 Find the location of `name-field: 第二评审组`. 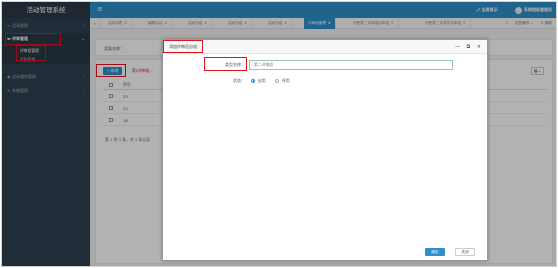

name-field: 第二评审组 is located at coordinates (351, 65).